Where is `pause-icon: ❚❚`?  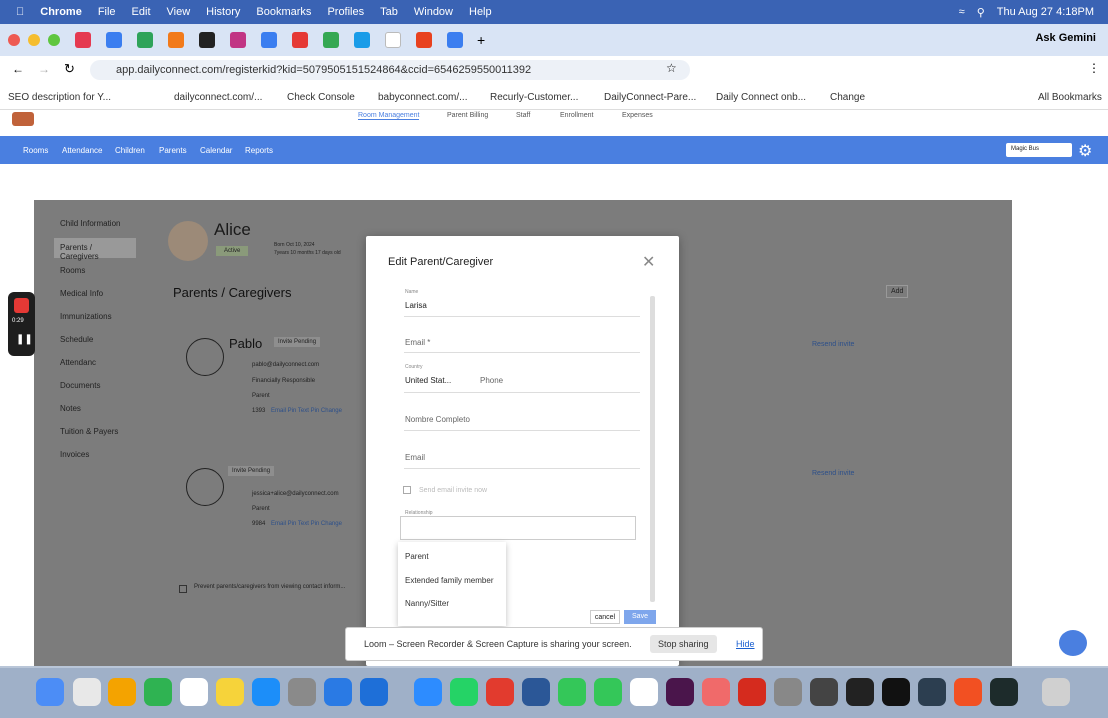
pause-icon: ❚❚ is located at coordinates (24, 339).